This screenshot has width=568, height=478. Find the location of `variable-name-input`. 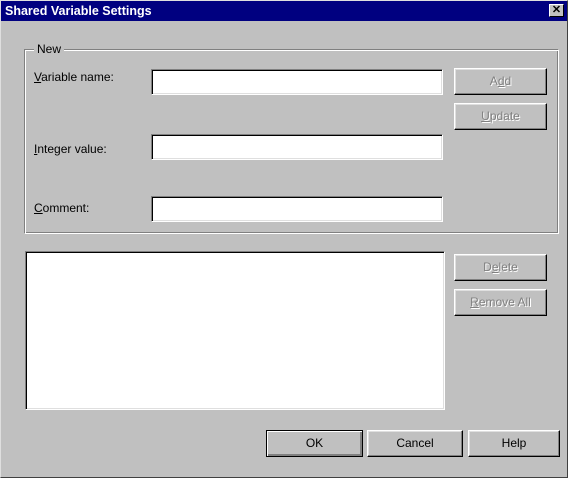

variable-name-input is located at coordinates (297, 82).